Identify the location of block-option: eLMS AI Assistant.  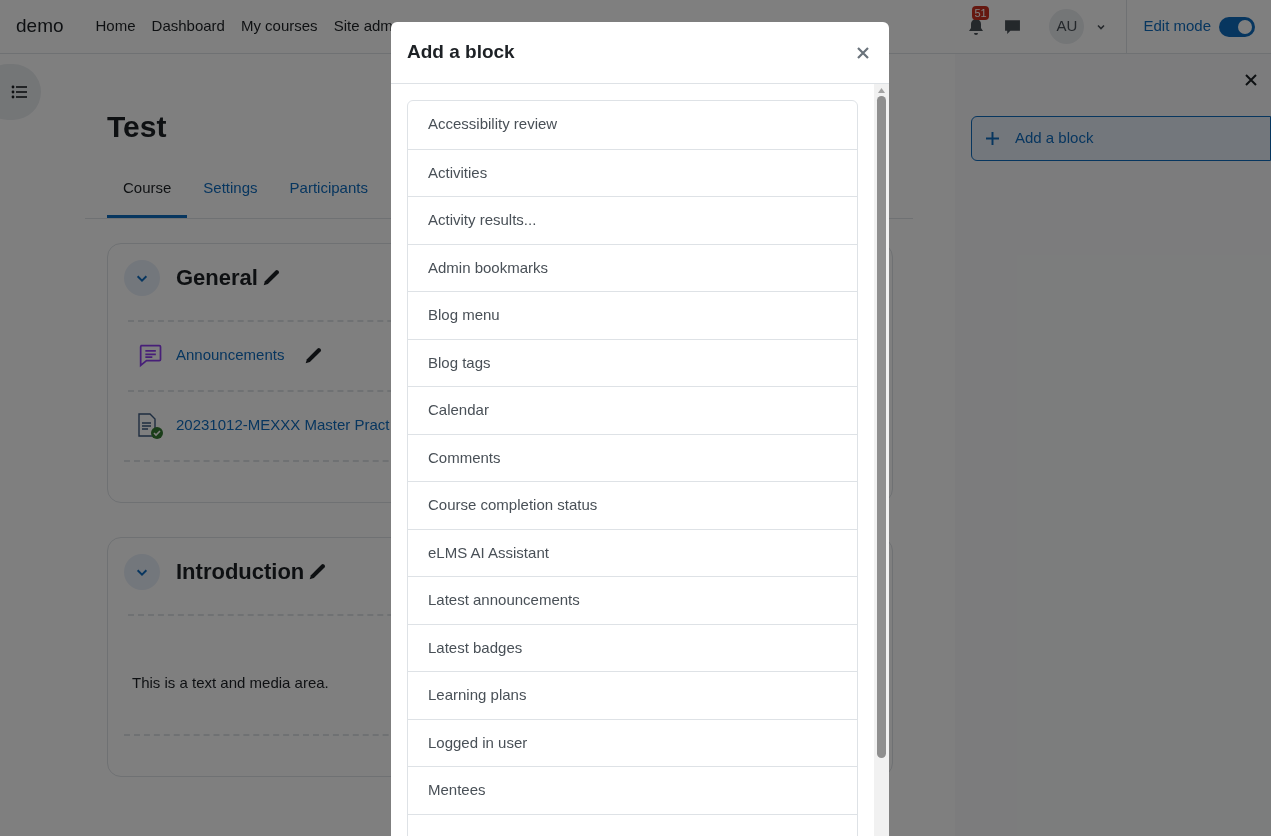
(632, 552).